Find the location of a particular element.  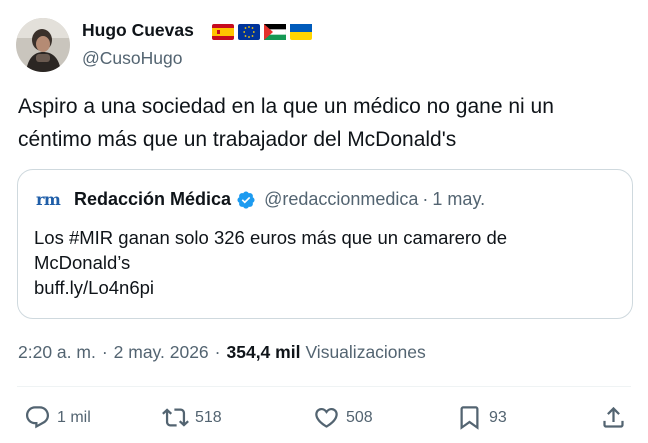

share-button is located at coordinates (613, 417).